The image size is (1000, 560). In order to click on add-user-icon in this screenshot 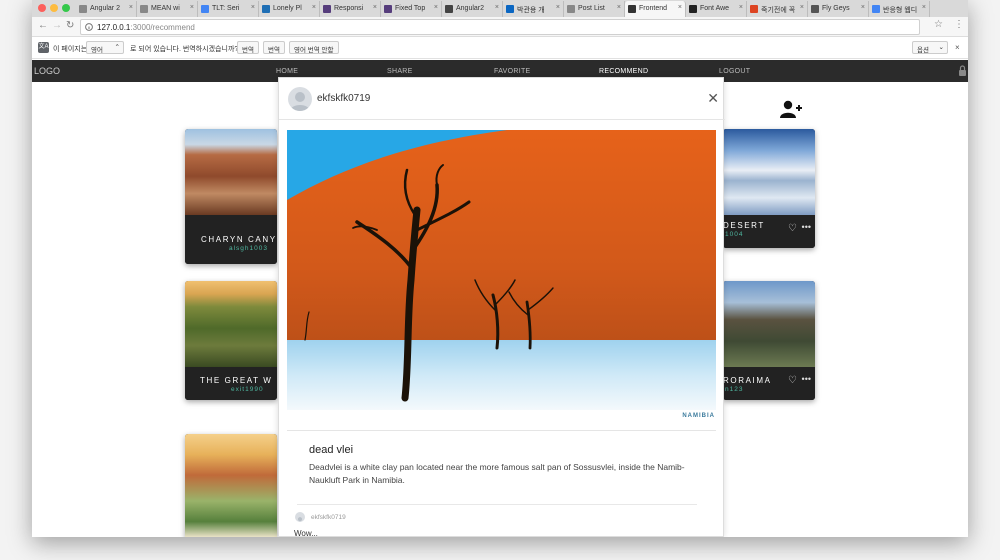, I will do `click(791, 109)`.